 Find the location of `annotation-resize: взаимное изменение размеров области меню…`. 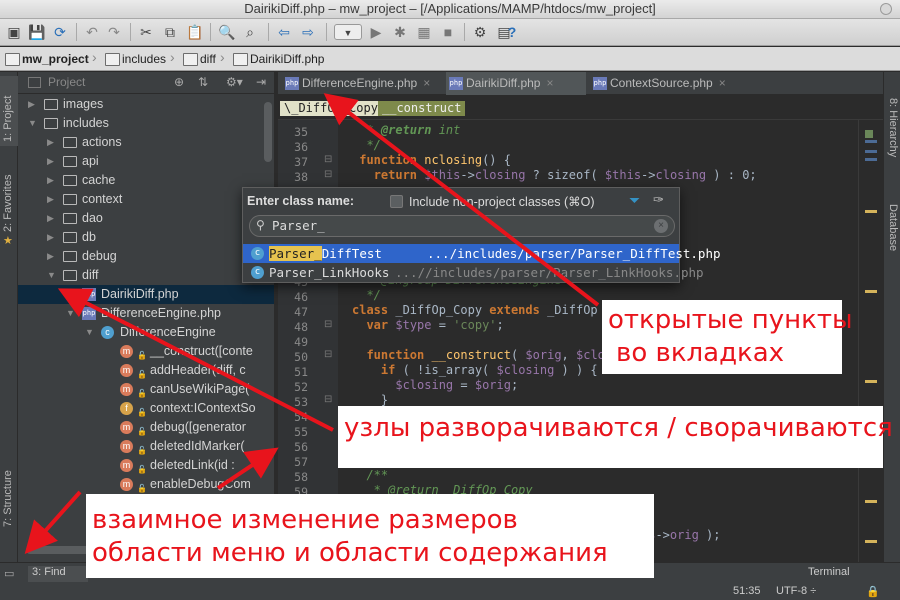

annotation-resize: взаимное изменение размеров области меню… is located at coordinates (370, 536).